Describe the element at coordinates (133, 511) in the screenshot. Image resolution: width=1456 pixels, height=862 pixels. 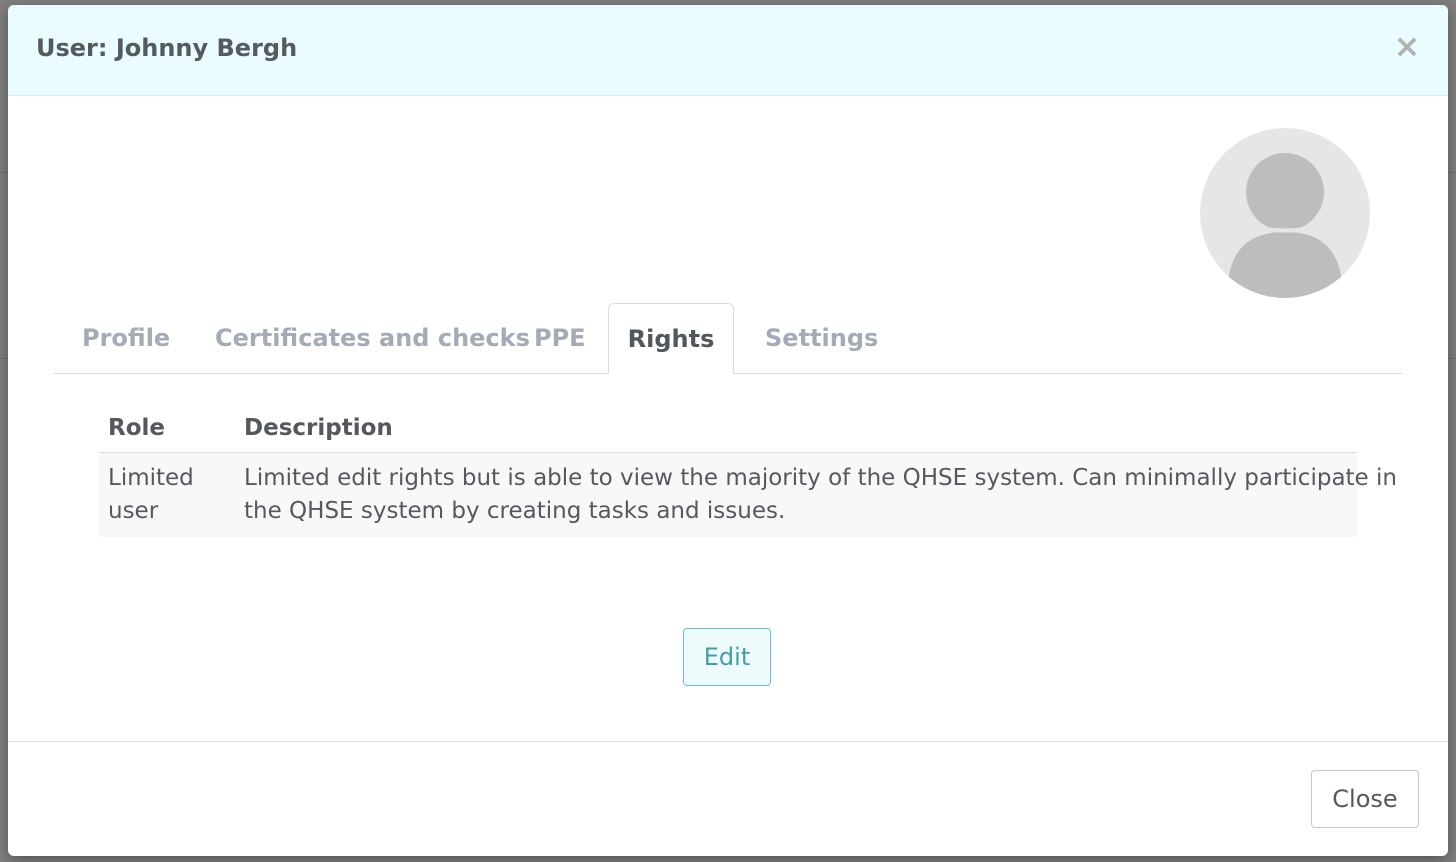
I see `role-cell-line2: user` at that location.